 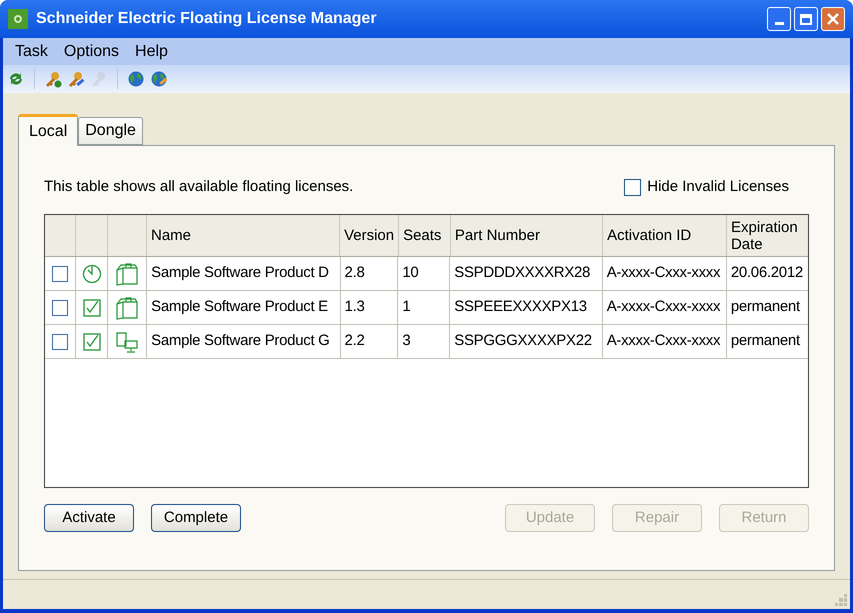 What do you see at coordinates (633, 187) in the screenshot?
I see `checkbox` at bounding box center [633, 187].